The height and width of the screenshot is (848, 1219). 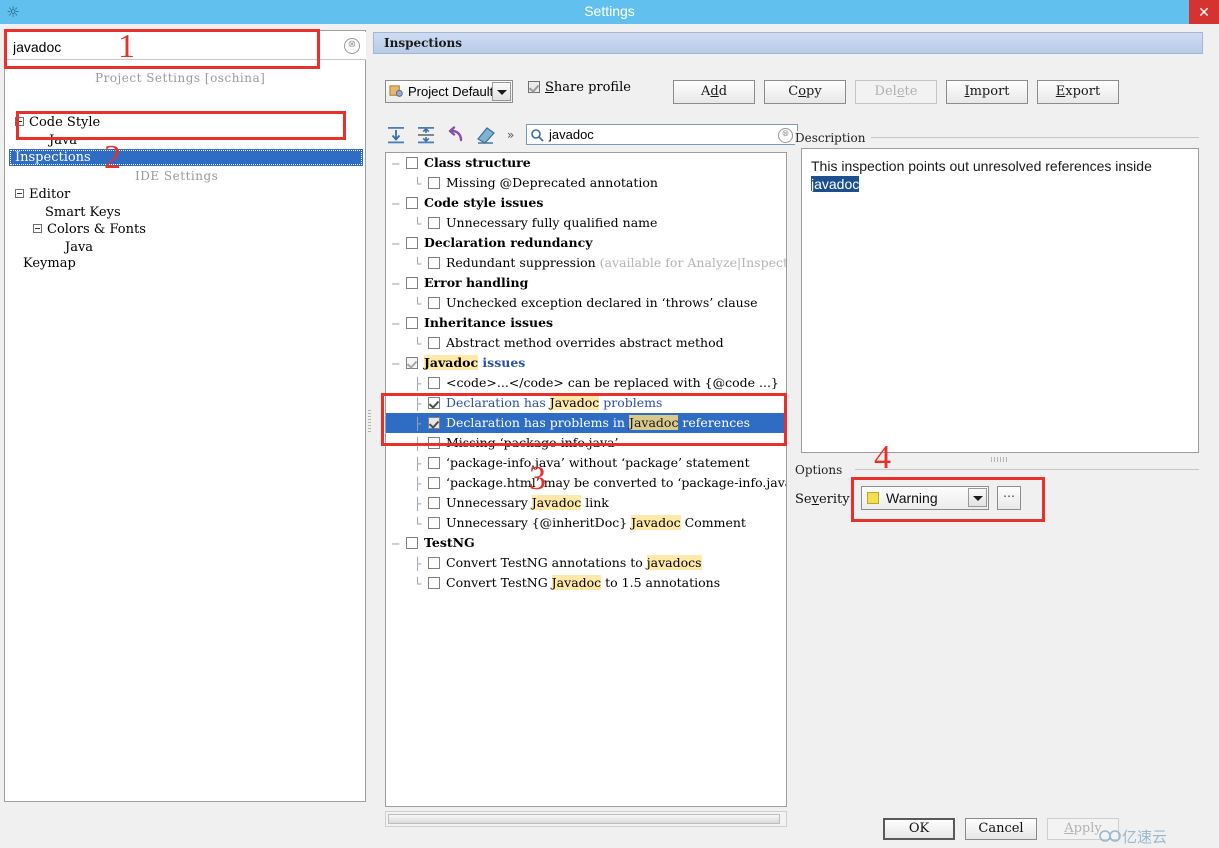 What do you see at coordinates (42, 194) in the screenshot?
I see `sidebar-item-editor: Editor` at bounding box center [42, 194].